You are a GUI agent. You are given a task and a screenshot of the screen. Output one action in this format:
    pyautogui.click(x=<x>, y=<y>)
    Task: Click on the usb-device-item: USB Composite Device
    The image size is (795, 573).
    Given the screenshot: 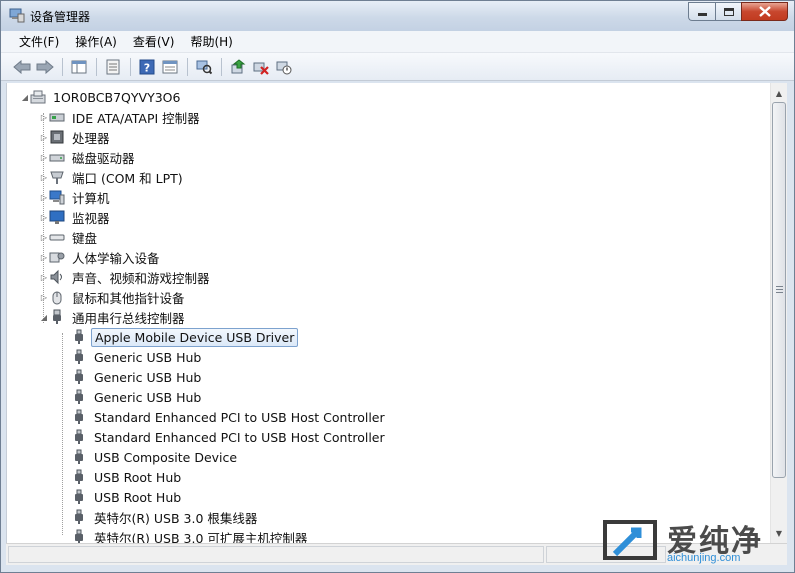 What is the action you would take?
    pyautogui.click(x=155, y=457)
    